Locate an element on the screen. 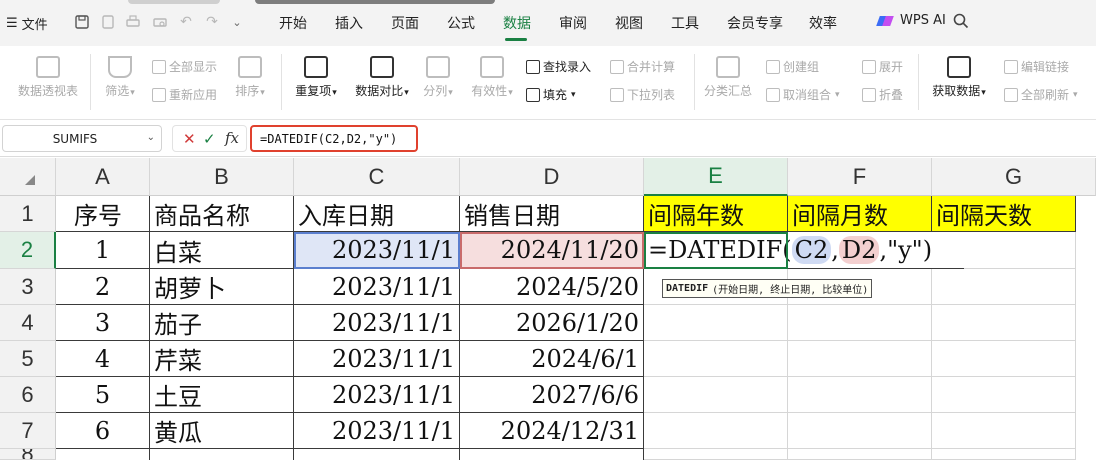  cell-f4 is located at coordinates (860, 323).